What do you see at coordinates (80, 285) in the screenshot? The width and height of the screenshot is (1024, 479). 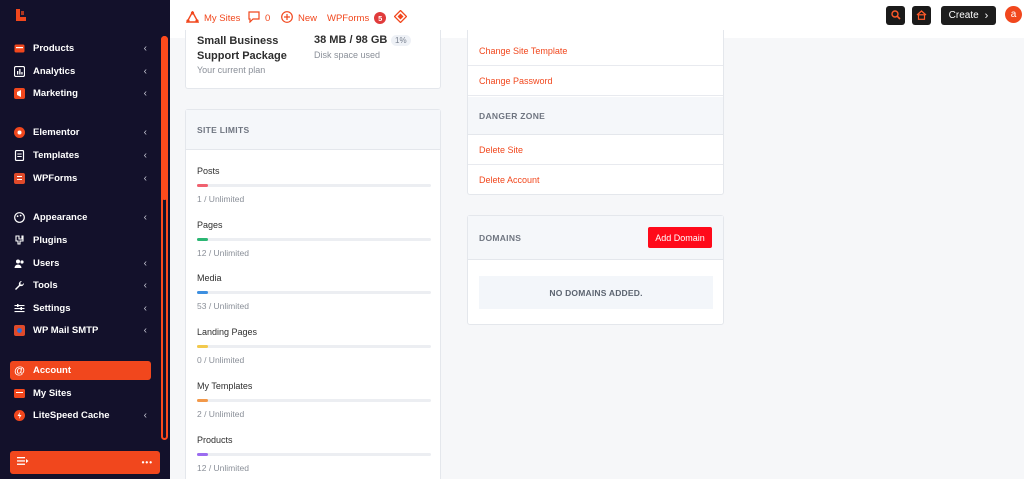 I see `sidebar-item-tools: Tools ‹` at bounding box center [80, 285].